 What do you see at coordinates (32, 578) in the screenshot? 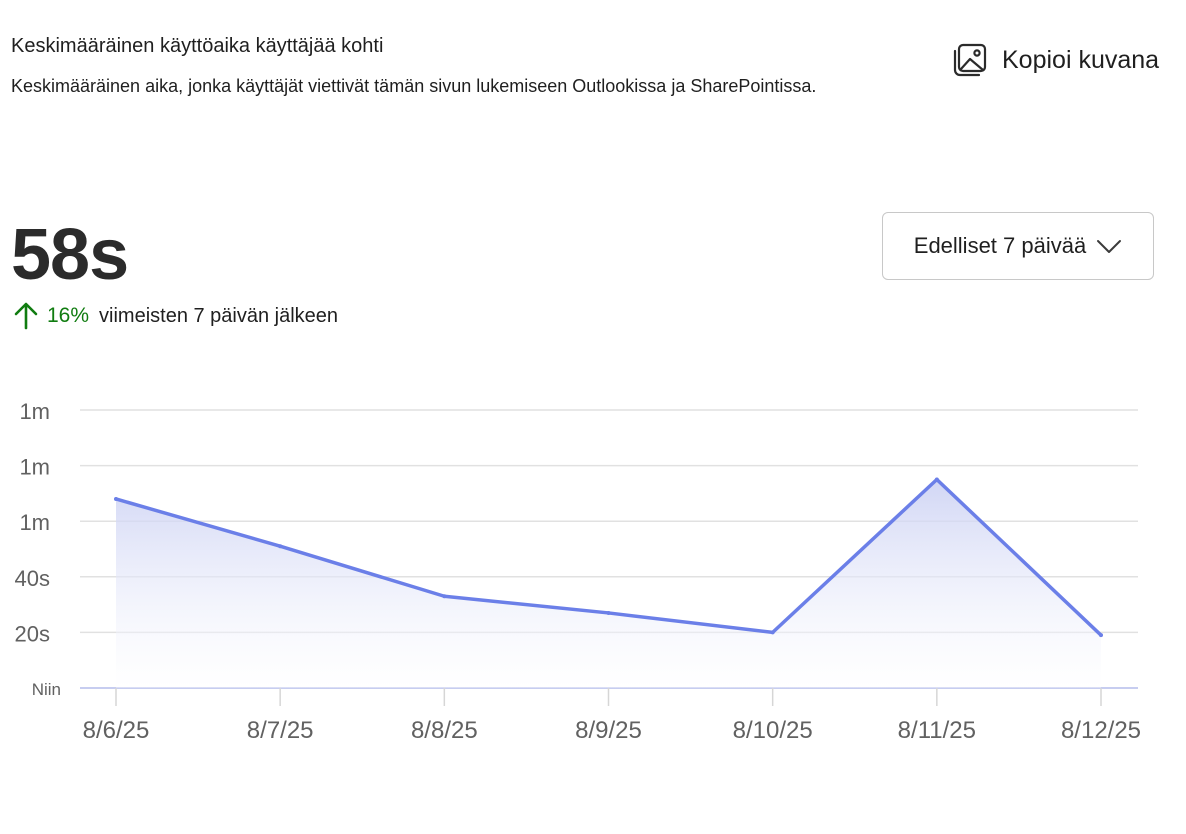
I see `y-tick-label: 40s` at bounding box center [32, 578].